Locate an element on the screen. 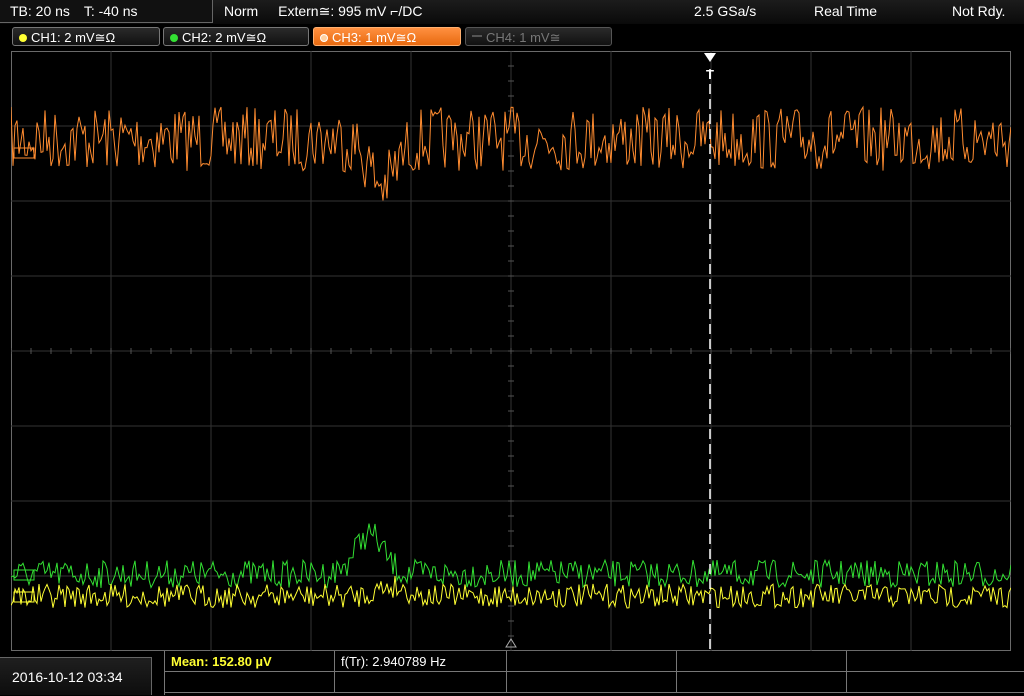 The image size is (1024, 696). timebase-label: TB: 20 ns is located at coordinates (40, 11).